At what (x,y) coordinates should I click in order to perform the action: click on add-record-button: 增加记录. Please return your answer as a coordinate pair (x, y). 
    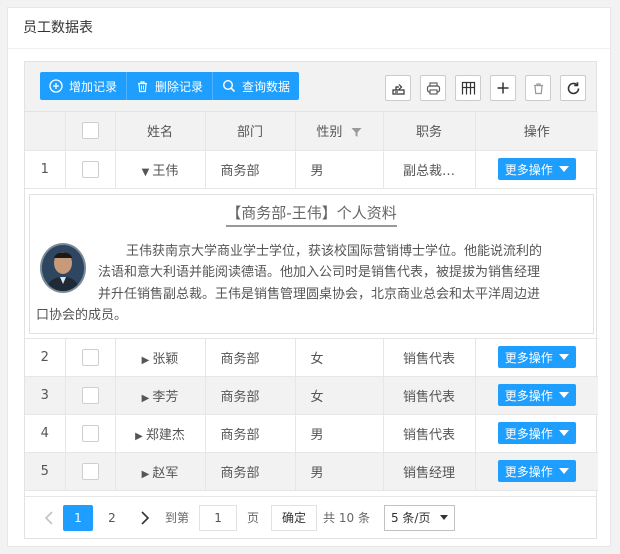
    Looking at the image, I should click on (84, 86).